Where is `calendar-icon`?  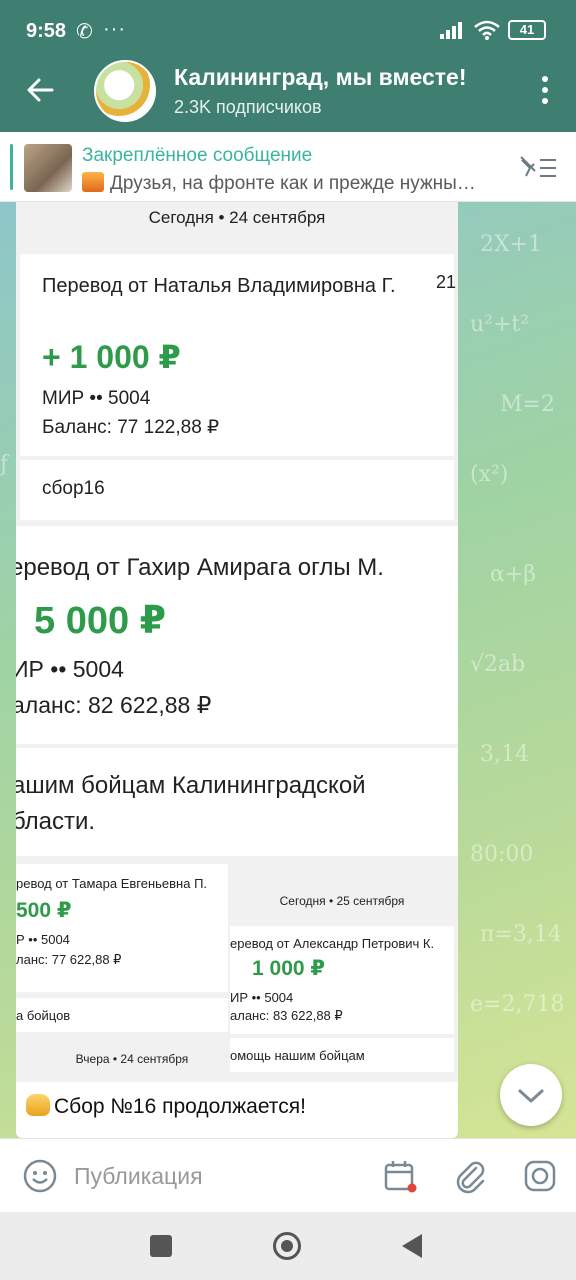 calendar-icon is located at coordinates (400, 1176).